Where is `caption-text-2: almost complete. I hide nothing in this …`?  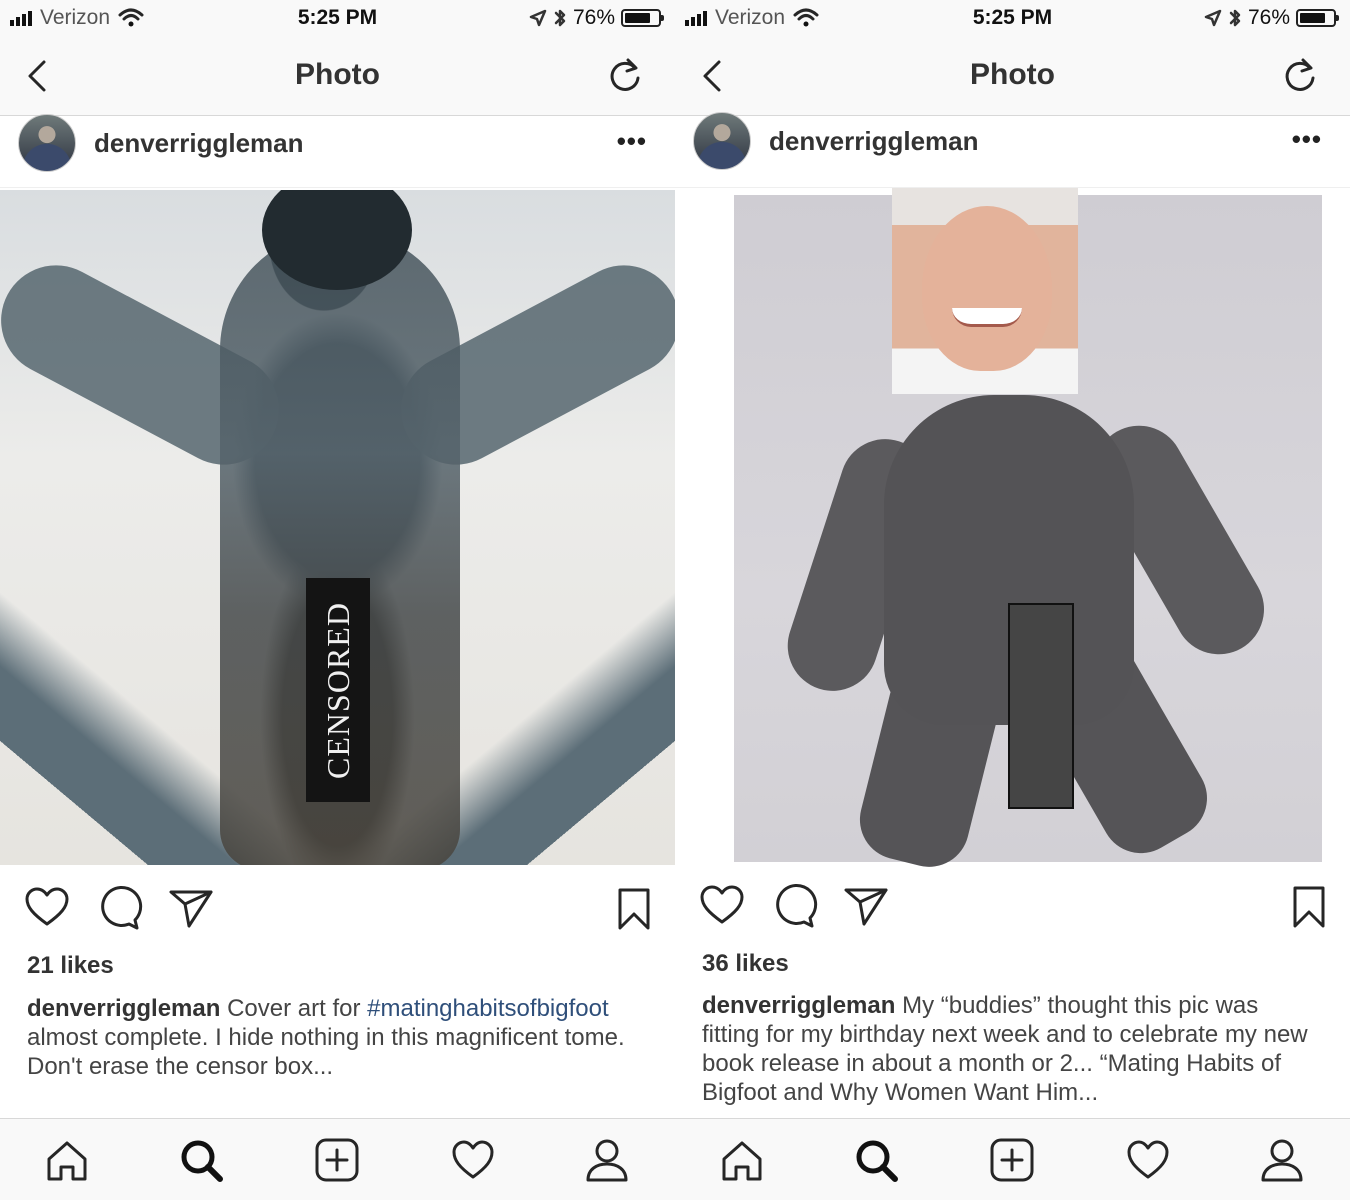
caption-text-2: almost complete. I hide nothing in this … is located at coordinates (326, 1052).